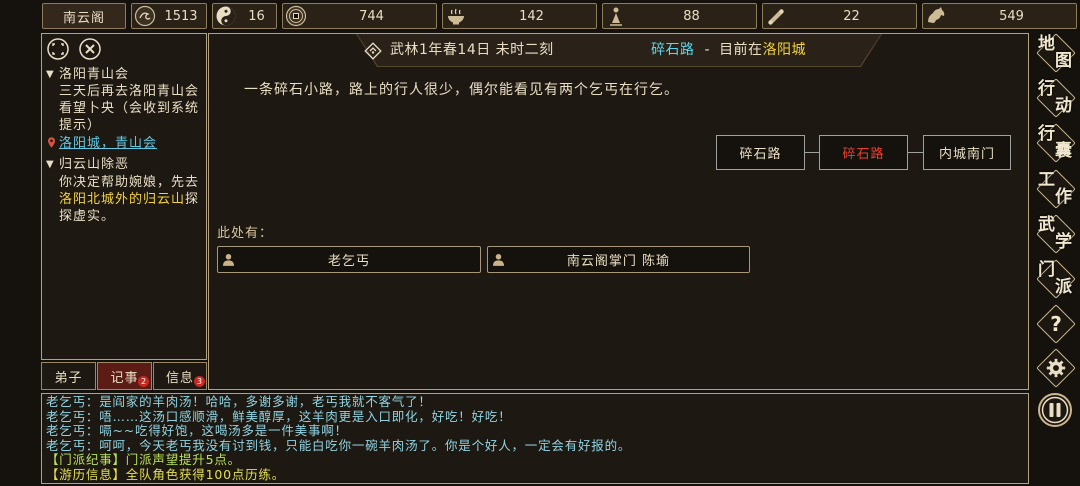 This screenshot has width=1080, height=486. I want to click on stat-value: 142, so click(531, 16).